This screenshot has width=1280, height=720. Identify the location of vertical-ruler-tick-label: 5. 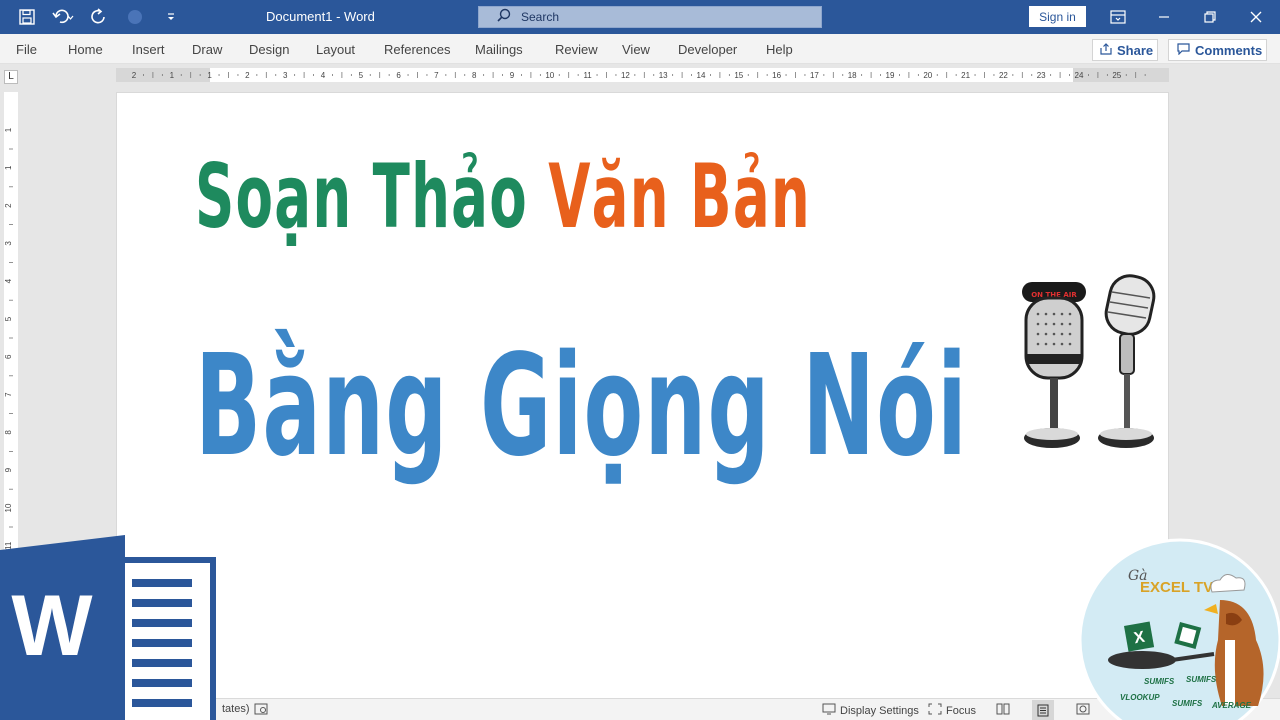
(8, 318).